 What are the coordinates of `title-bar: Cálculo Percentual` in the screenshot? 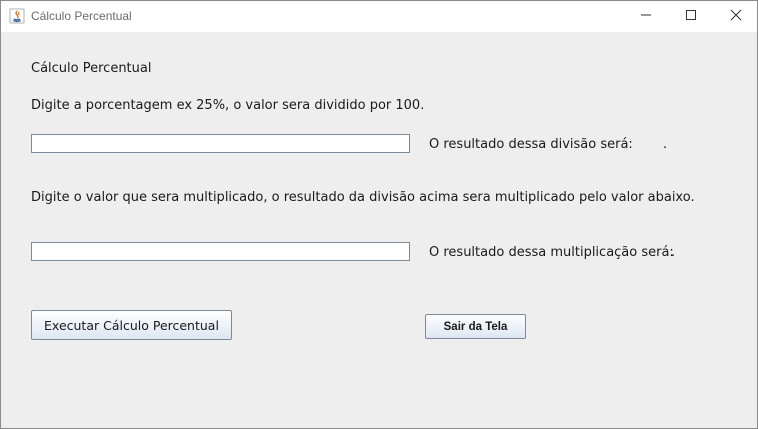 It's located at (379, 16).